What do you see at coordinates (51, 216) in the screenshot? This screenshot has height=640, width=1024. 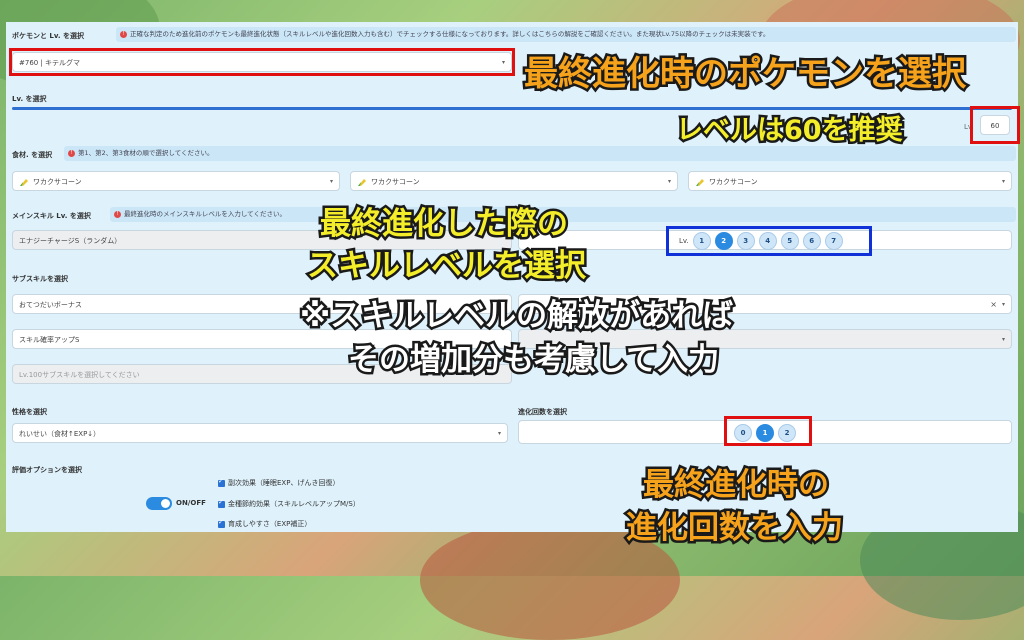 I see `main-skill-section-label: メインスキル Lv. を選択` at bounding box center [51, 216].